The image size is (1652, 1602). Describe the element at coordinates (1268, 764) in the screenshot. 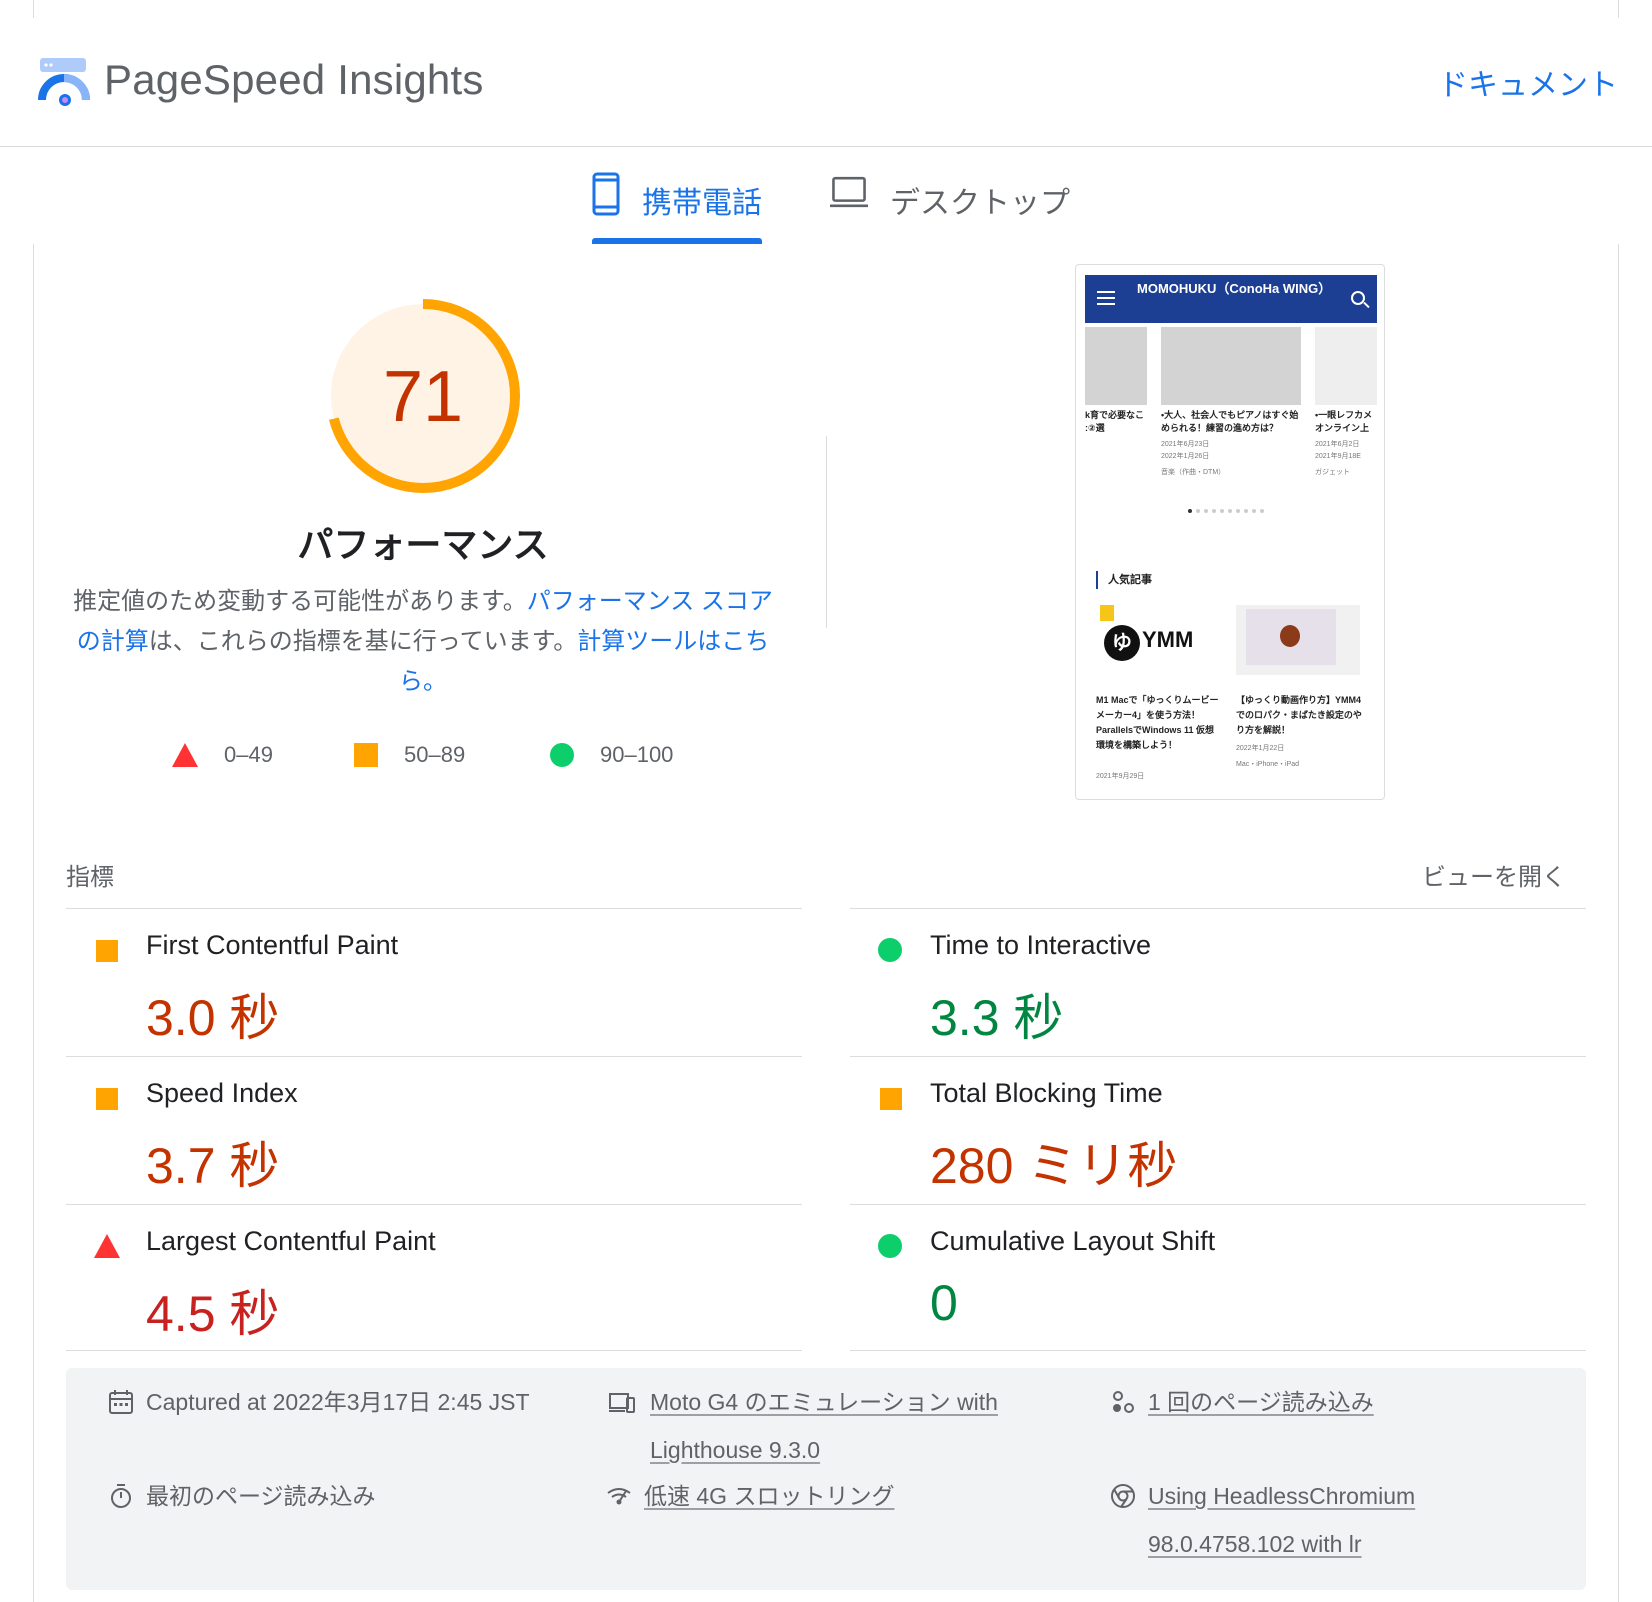

I see `preview-popular2-category: Mac・iPhone・iPad` at that location.